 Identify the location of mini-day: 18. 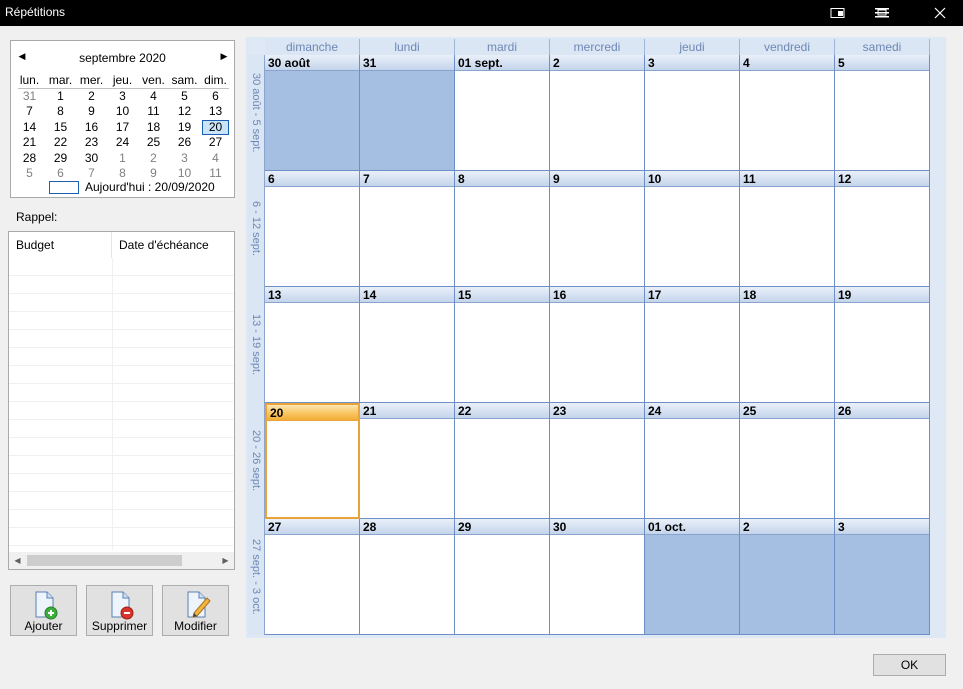
(153, 127).